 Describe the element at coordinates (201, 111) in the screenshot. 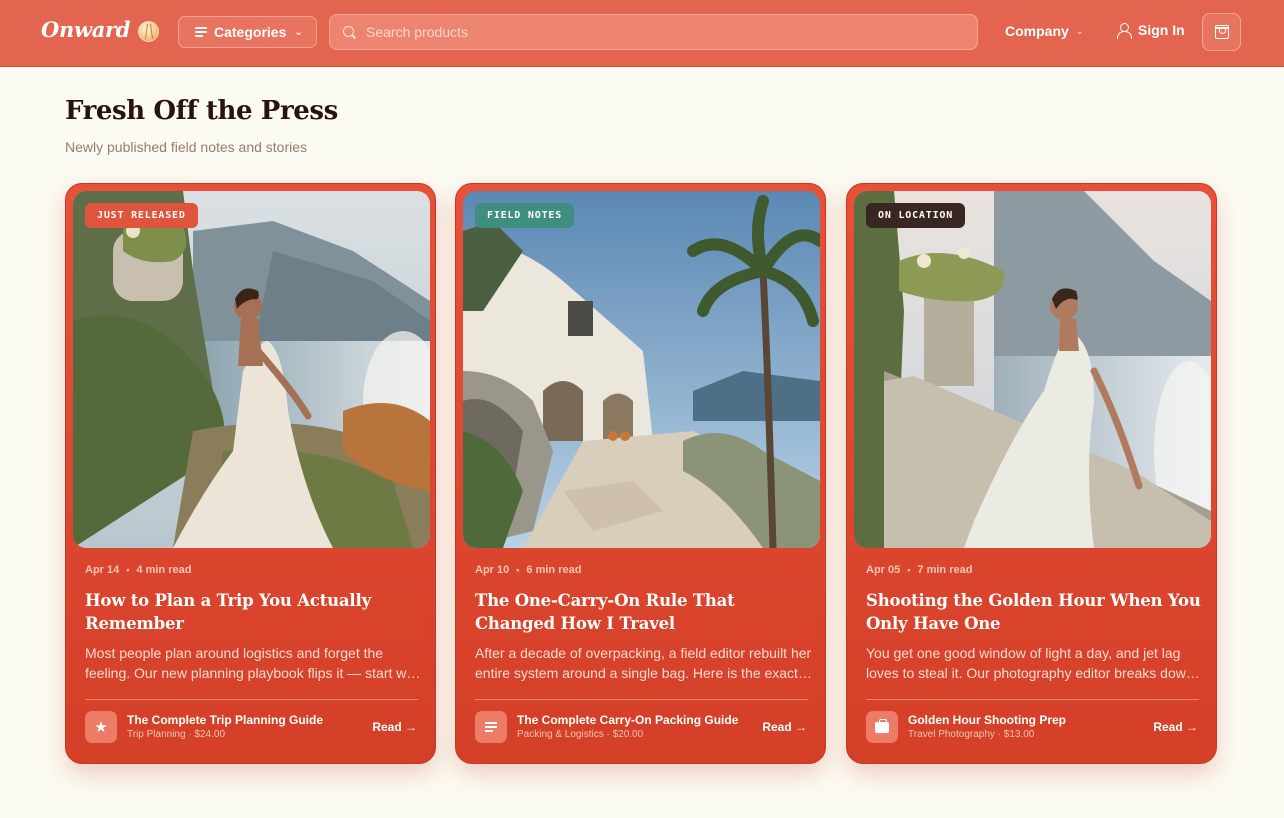

I see `section-title: Fresh Off the Press` at that location.